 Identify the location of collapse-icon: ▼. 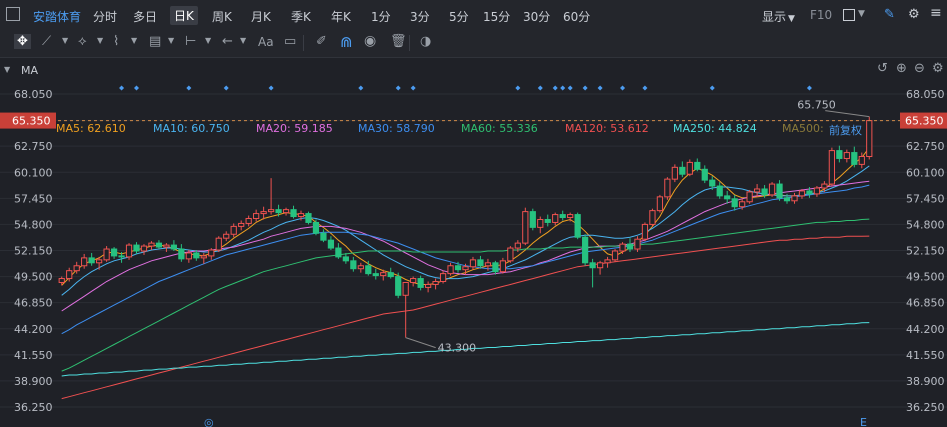
(7, 69).